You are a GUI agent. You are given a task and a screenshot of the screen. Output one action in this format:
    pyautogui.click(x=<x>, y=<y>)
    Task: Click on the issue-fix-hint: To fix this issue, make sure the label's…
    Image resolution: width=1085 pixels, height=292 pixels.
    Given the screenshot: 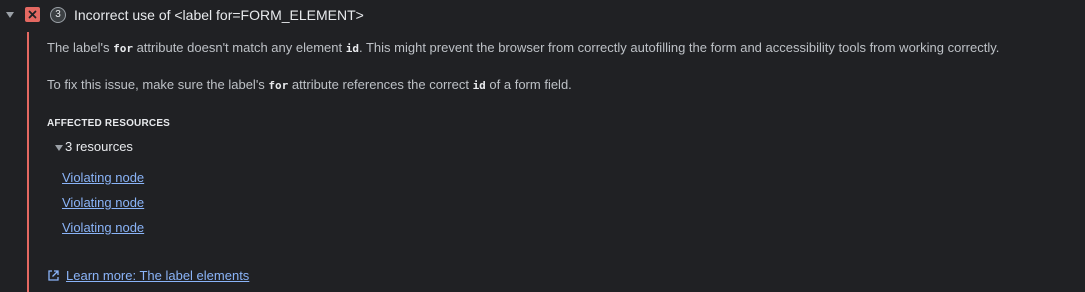 What is the action you would take?
    pyautogui.click(x=309, y=84)
    